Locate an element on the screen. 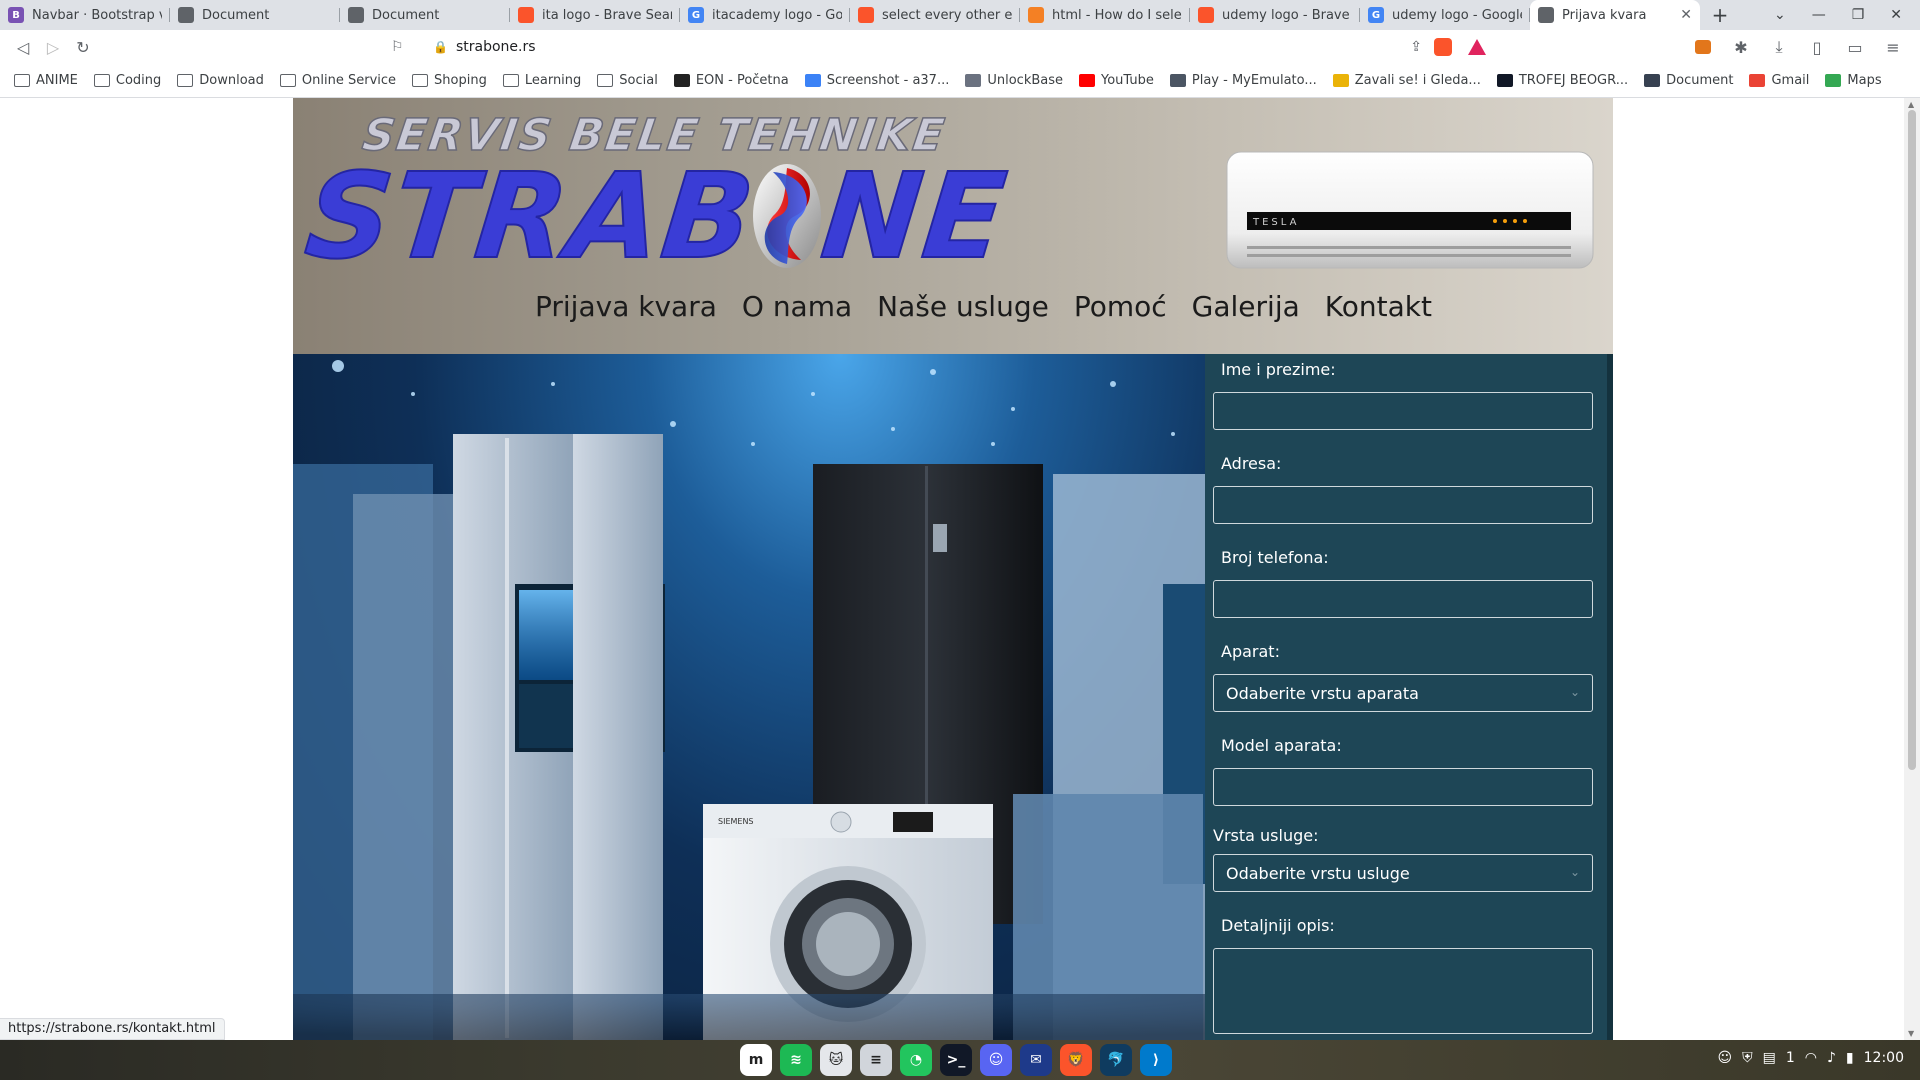  bookmark-label: UnlockBase is located at coordinates (1025, 80).